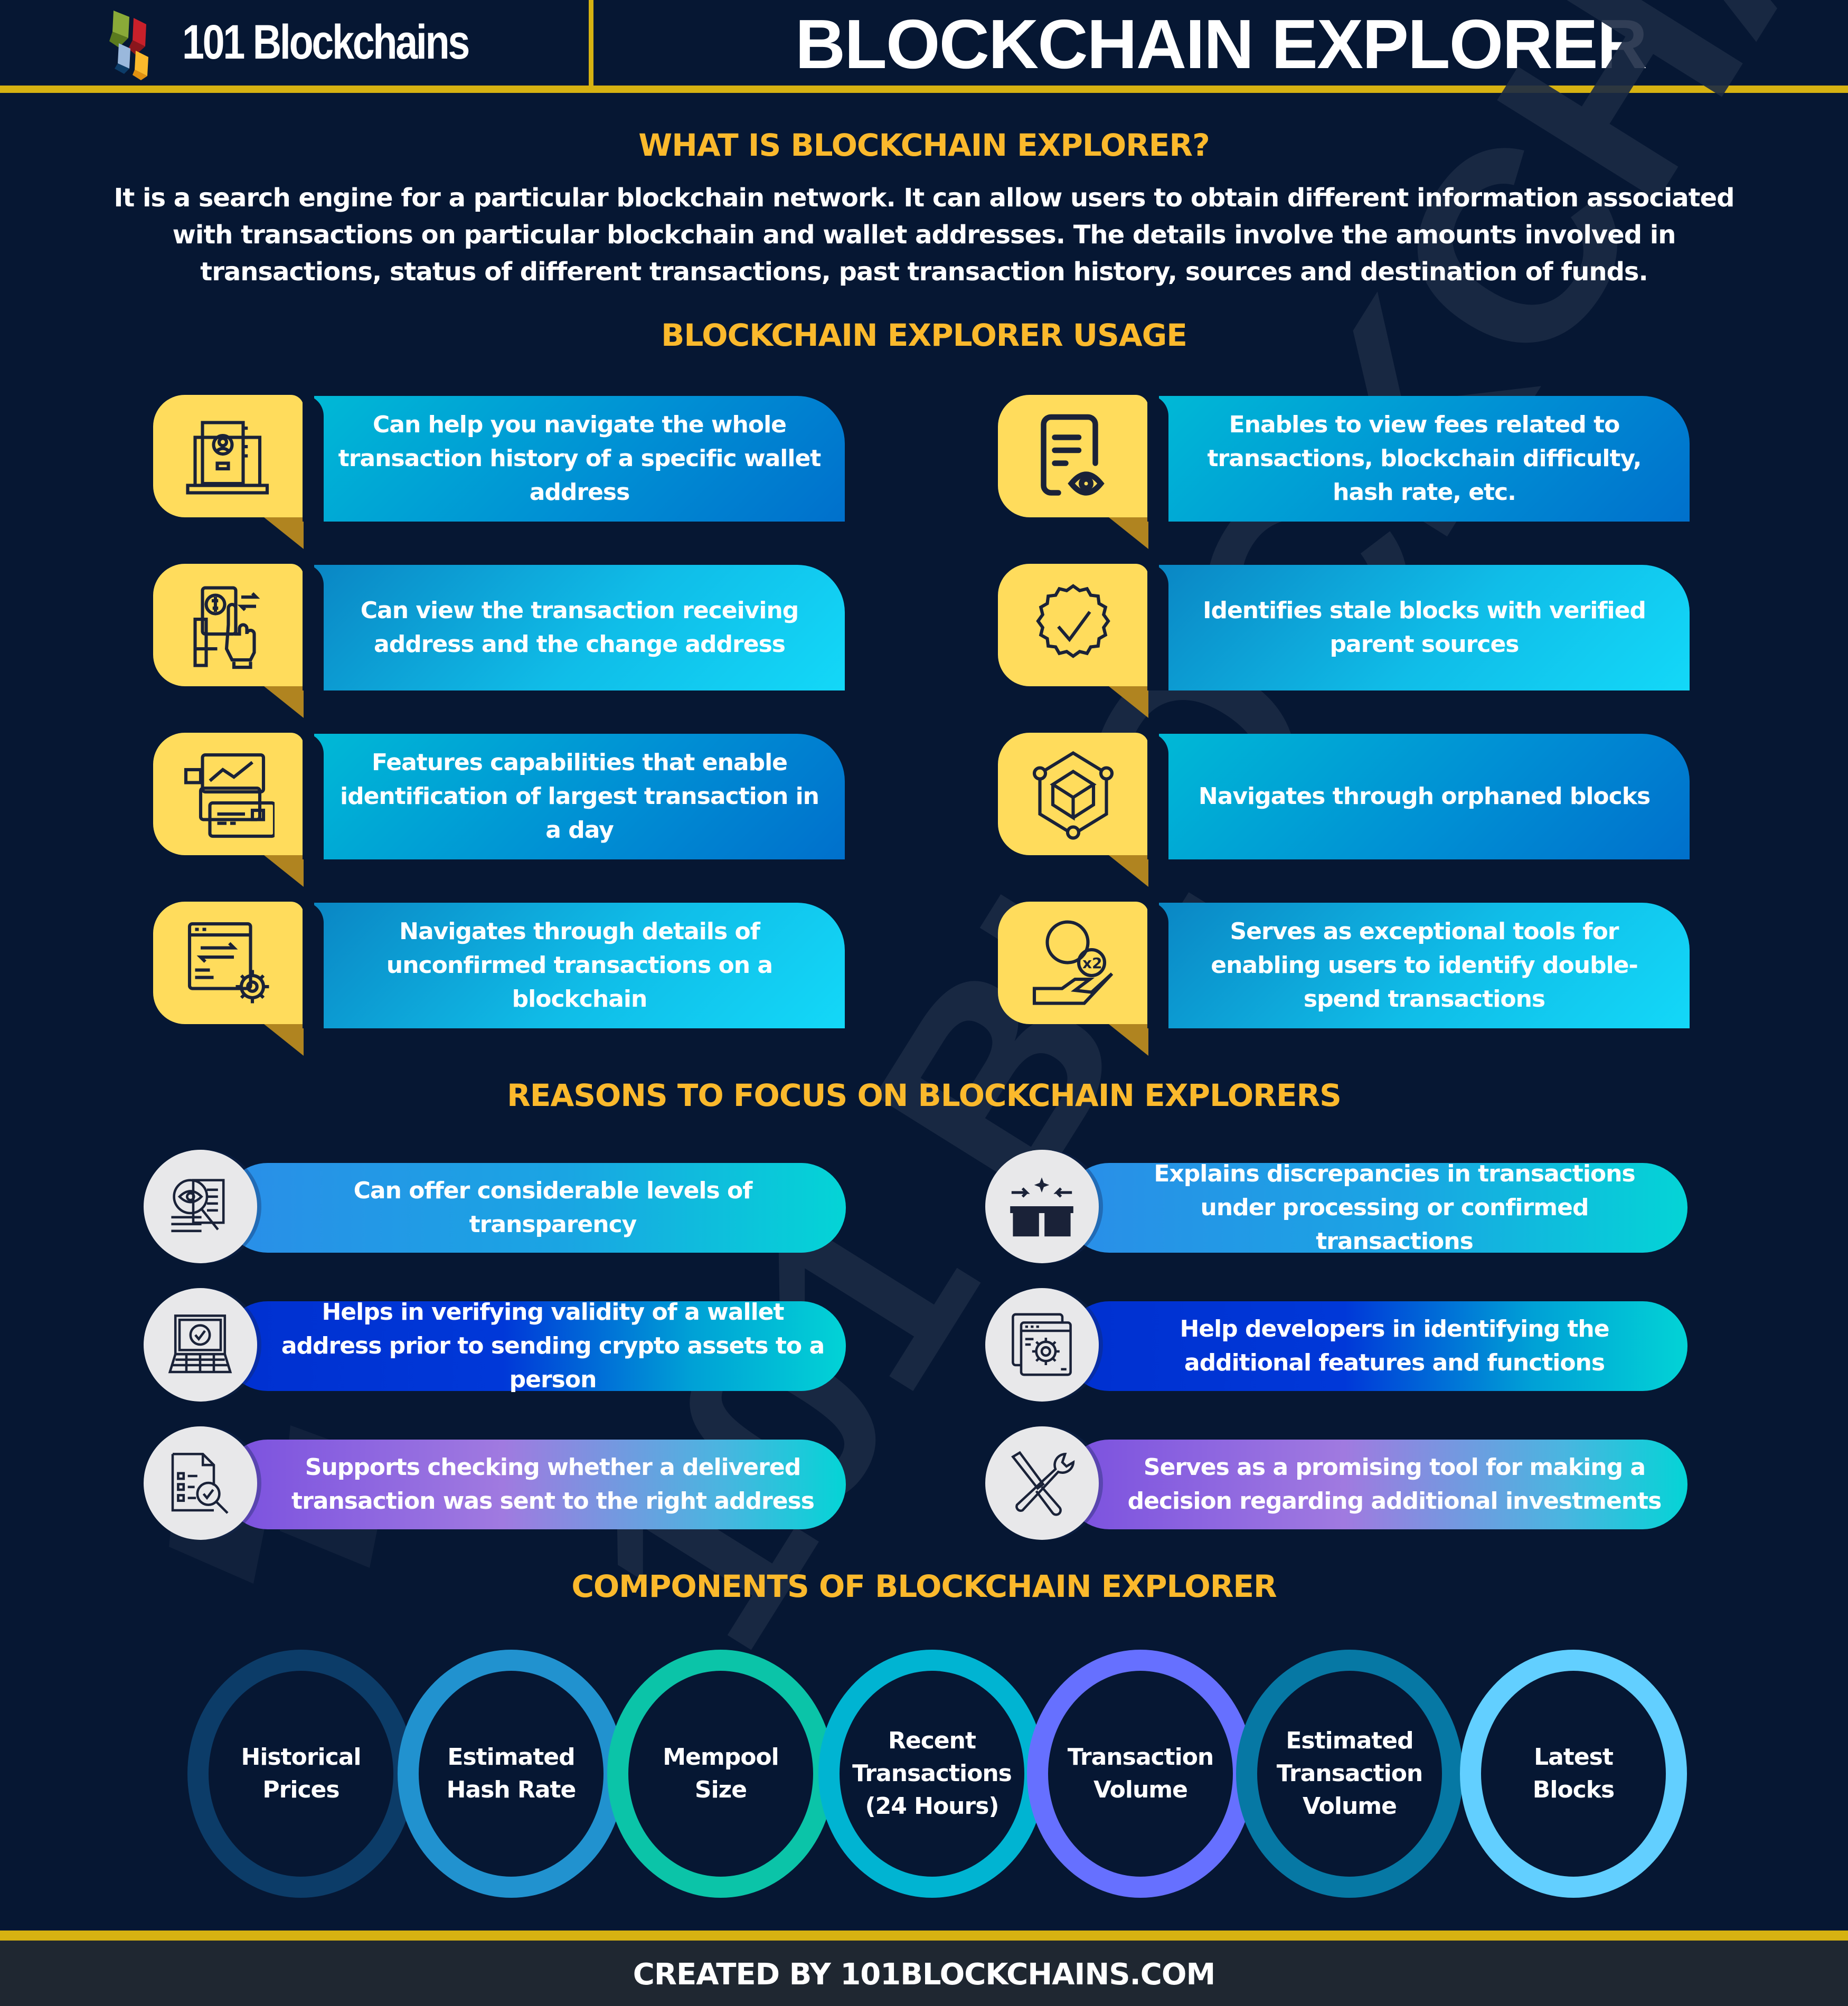  I want to click on component-ring: Estimated Hash Rate, so click(511, 1774).